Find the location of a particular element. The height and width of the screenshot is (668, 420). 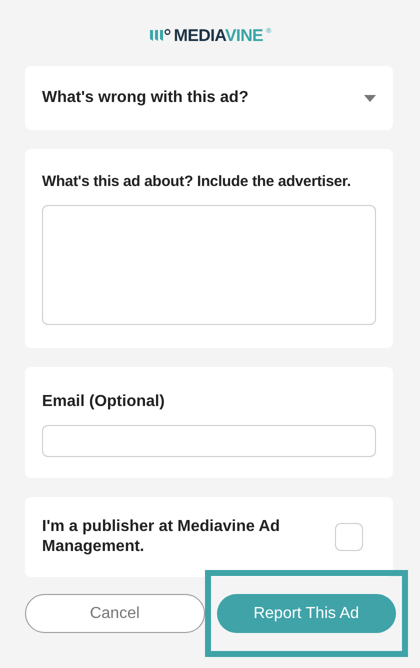

field-label: Email (Optional) is located at coordinates (104, 402).